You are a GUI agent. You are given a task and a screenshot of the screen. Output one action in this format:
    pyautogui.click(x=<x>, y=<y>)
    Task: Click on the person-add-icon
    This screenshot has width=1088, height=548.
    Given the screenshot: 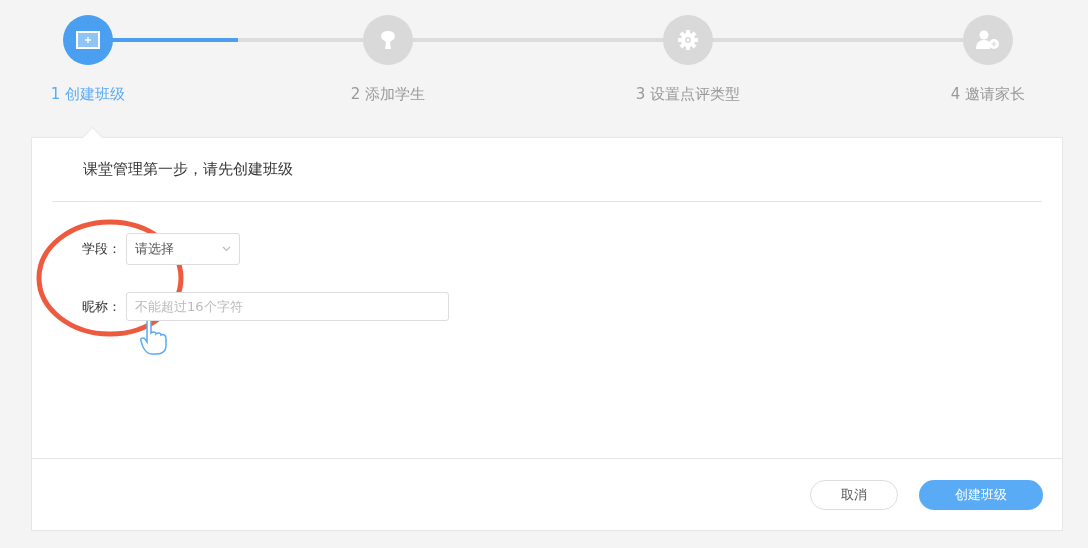 What is the action you would take?
    pyautogui.click(x=988, y=40)
    